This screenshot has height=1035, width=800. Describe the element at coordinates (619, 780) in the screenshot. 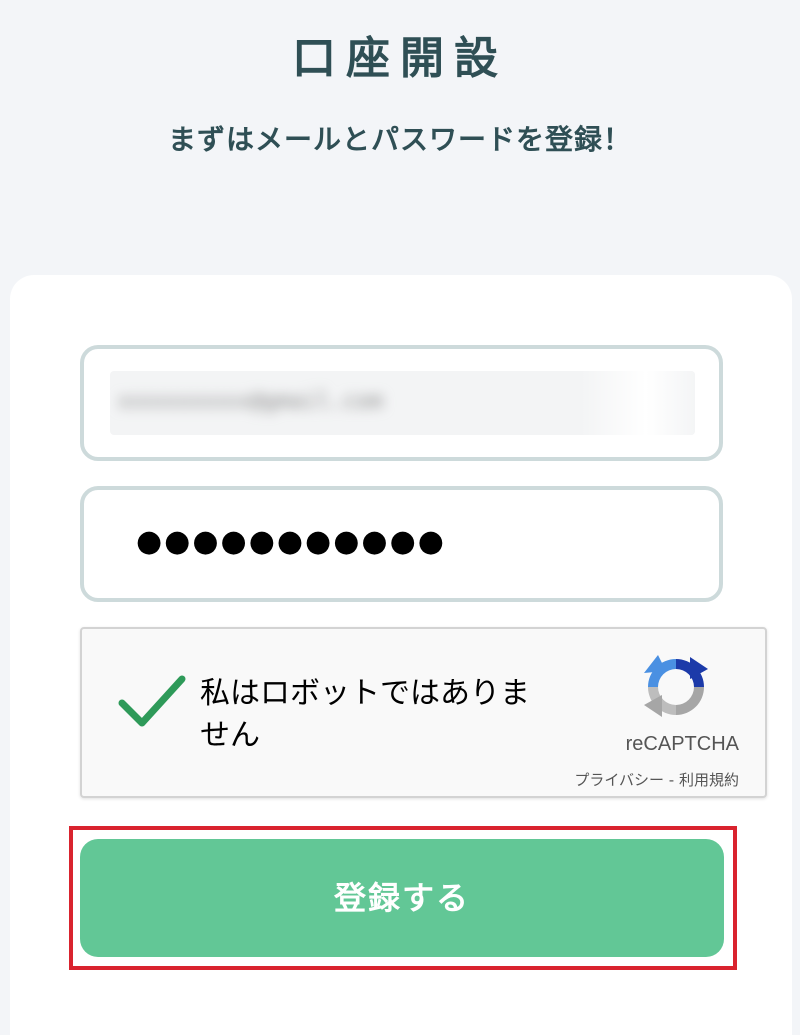

I see `recaptcha-privacy-link: プライバシー` at that location.